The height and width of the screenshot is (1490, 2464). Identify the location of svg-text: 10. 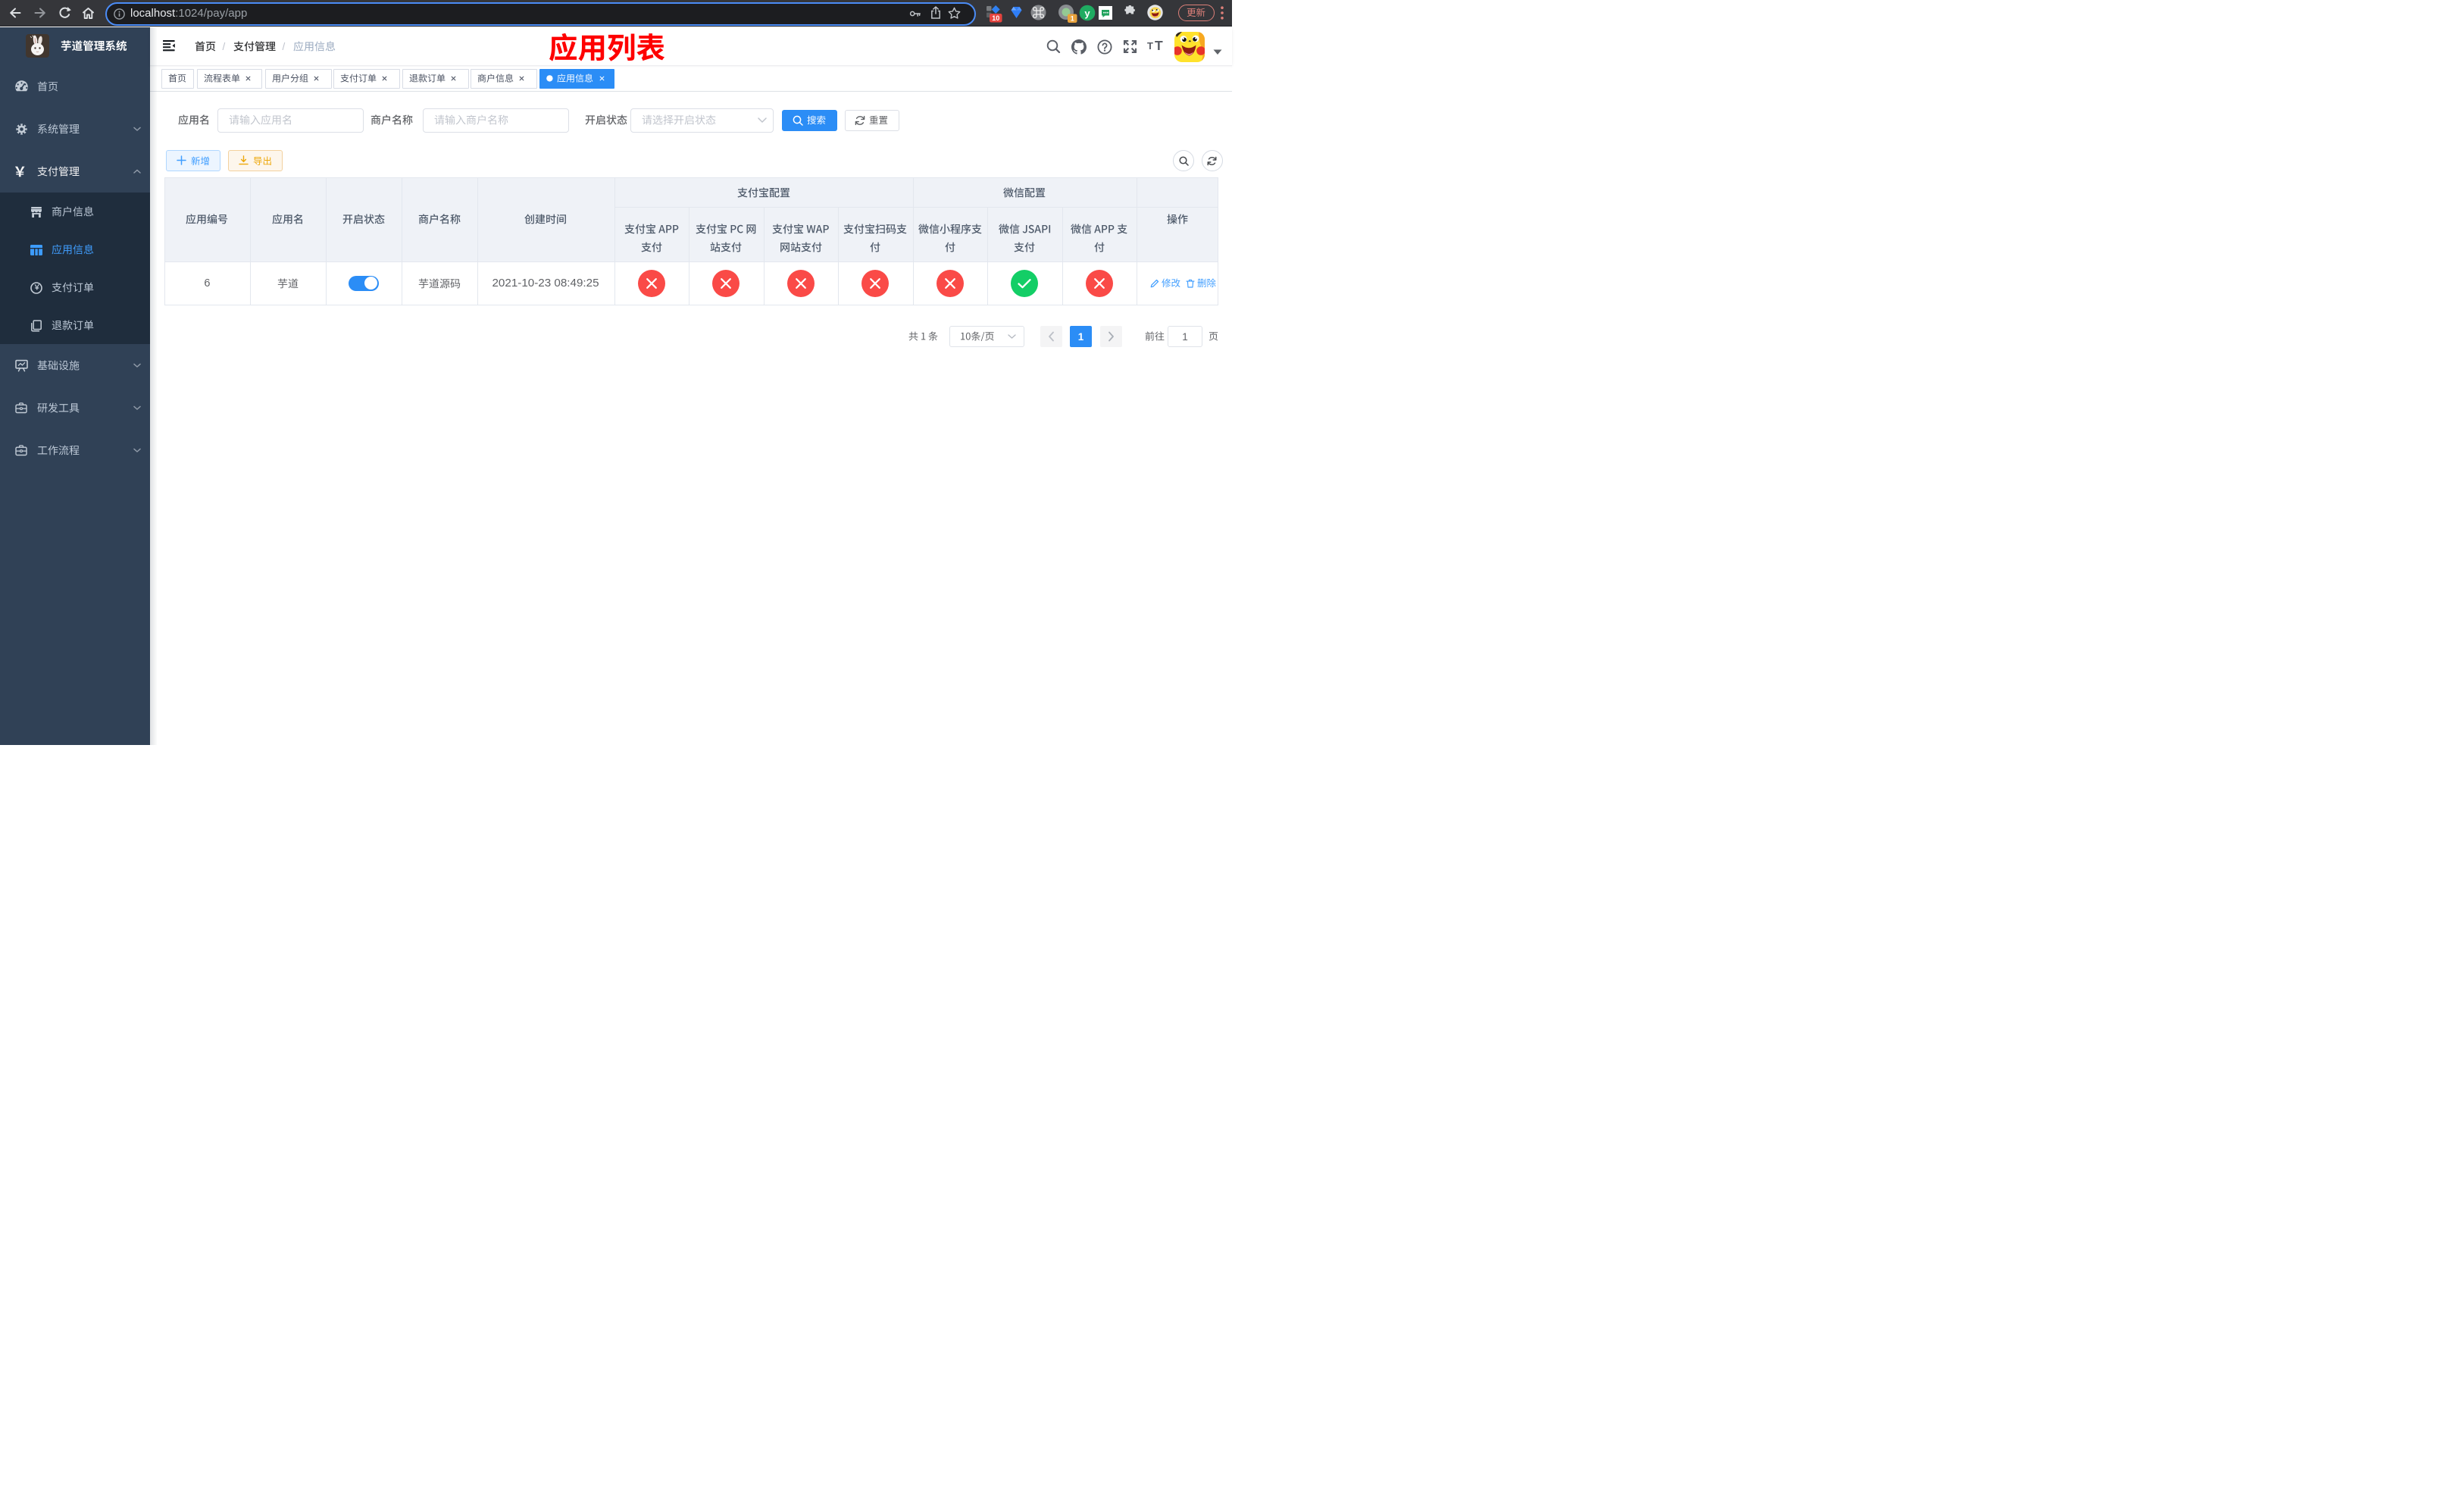
(995, 18).